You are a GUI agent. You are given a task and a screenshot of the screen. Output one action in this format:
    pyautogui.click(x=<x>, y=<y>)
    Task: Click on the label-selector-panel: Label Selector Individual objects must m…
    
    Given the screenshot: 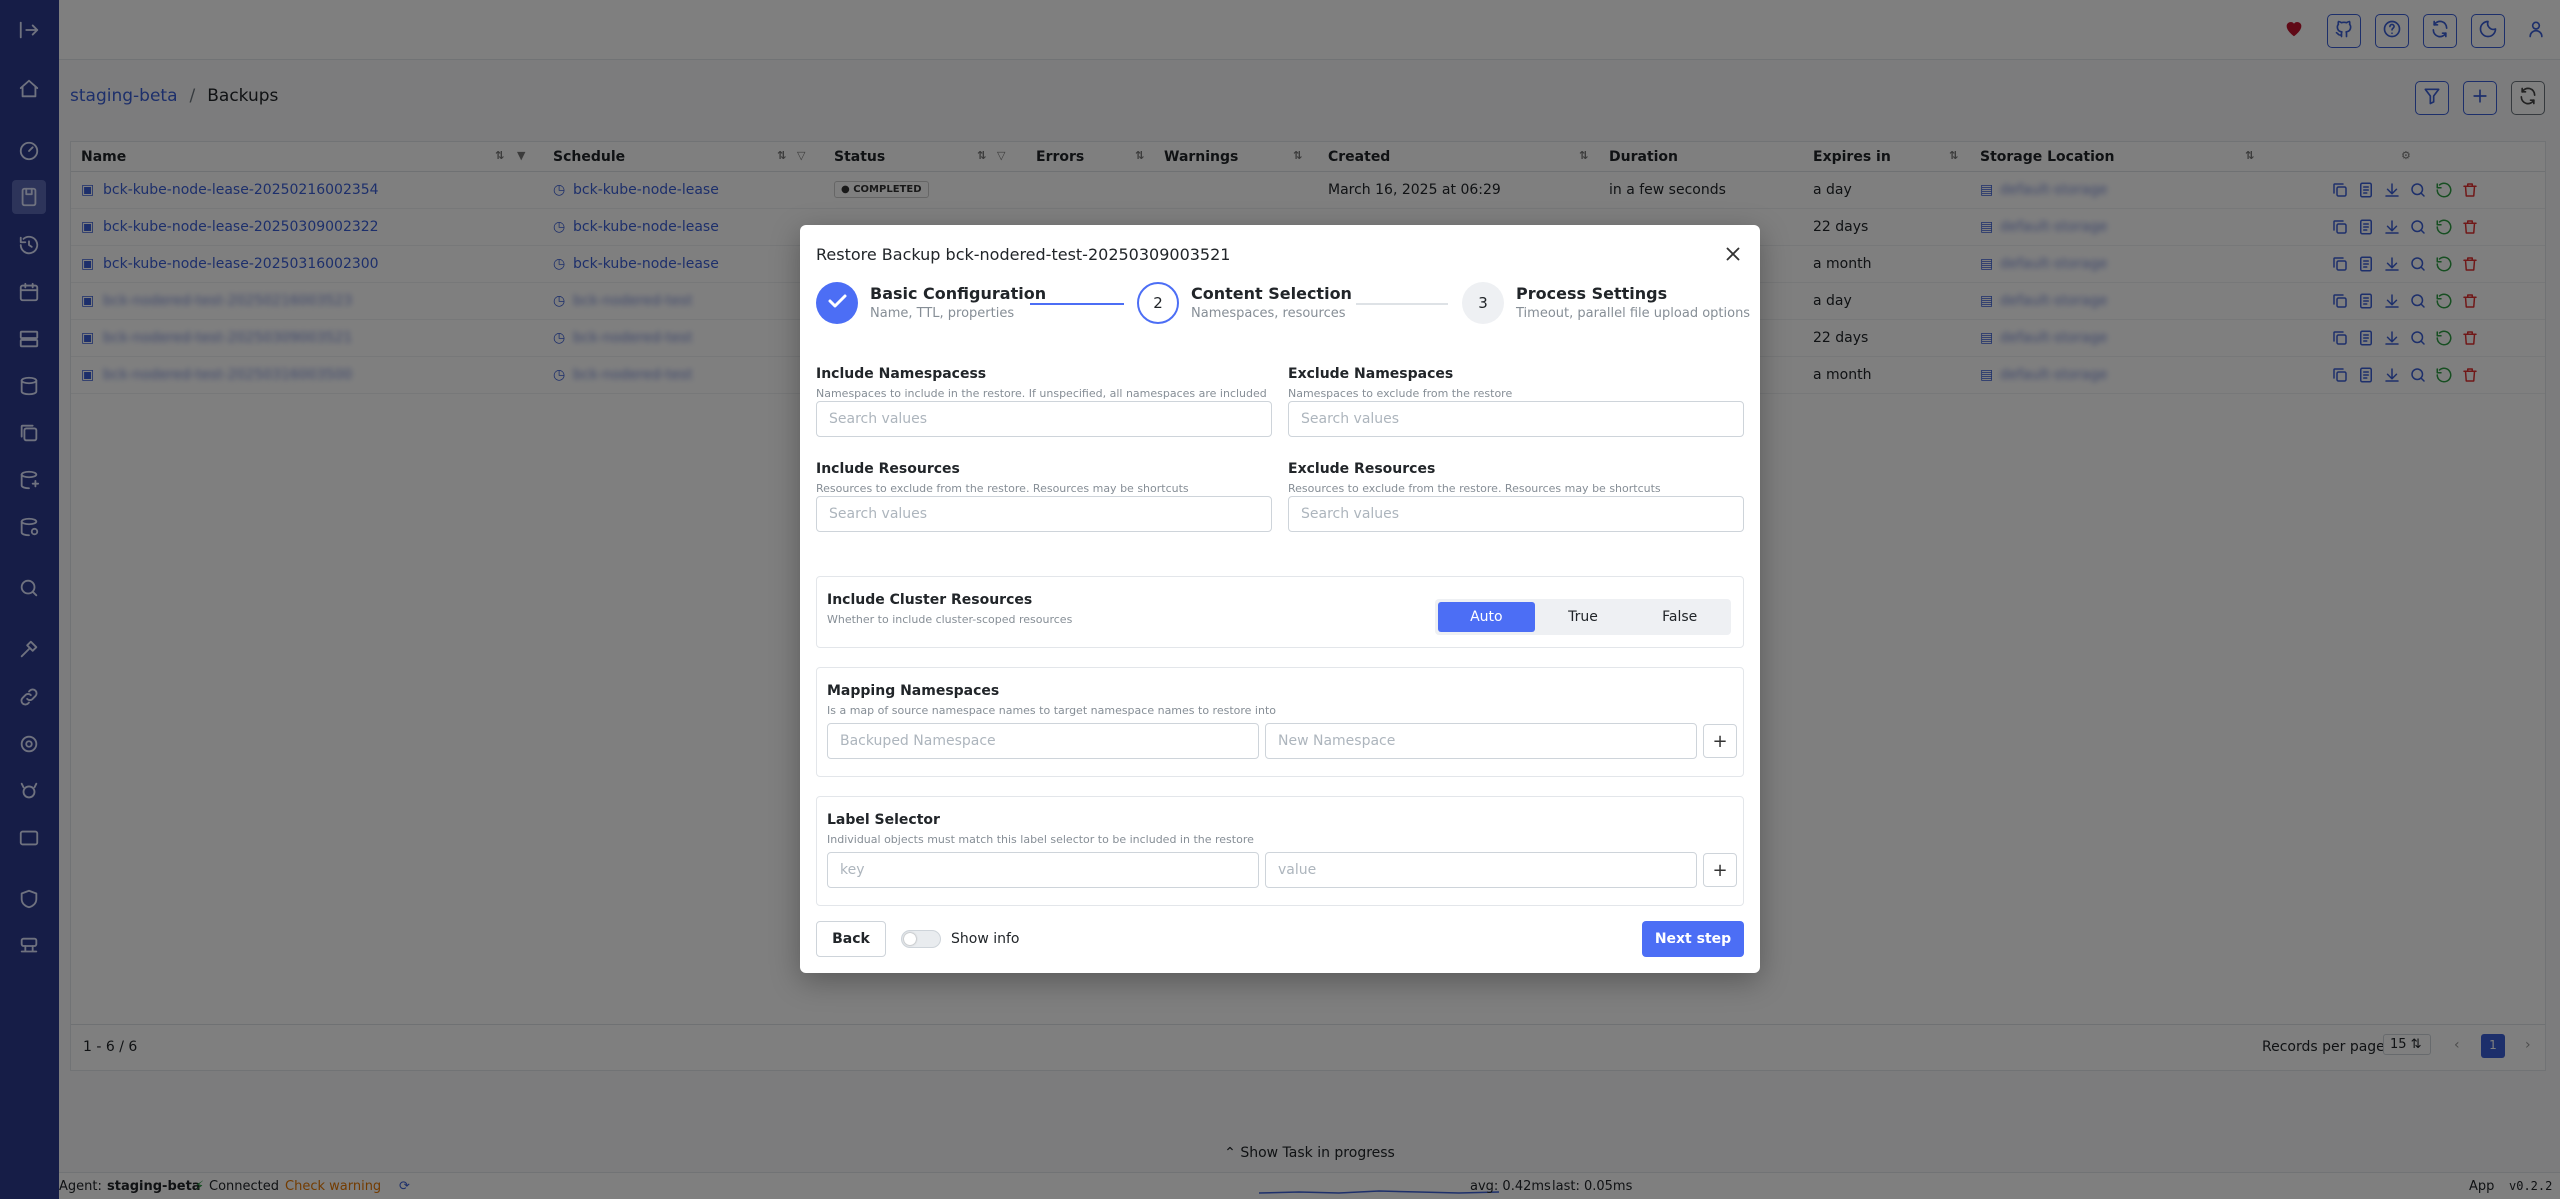 What is the action you would take?
    pyautogui.click(x=1280, y=851)
    